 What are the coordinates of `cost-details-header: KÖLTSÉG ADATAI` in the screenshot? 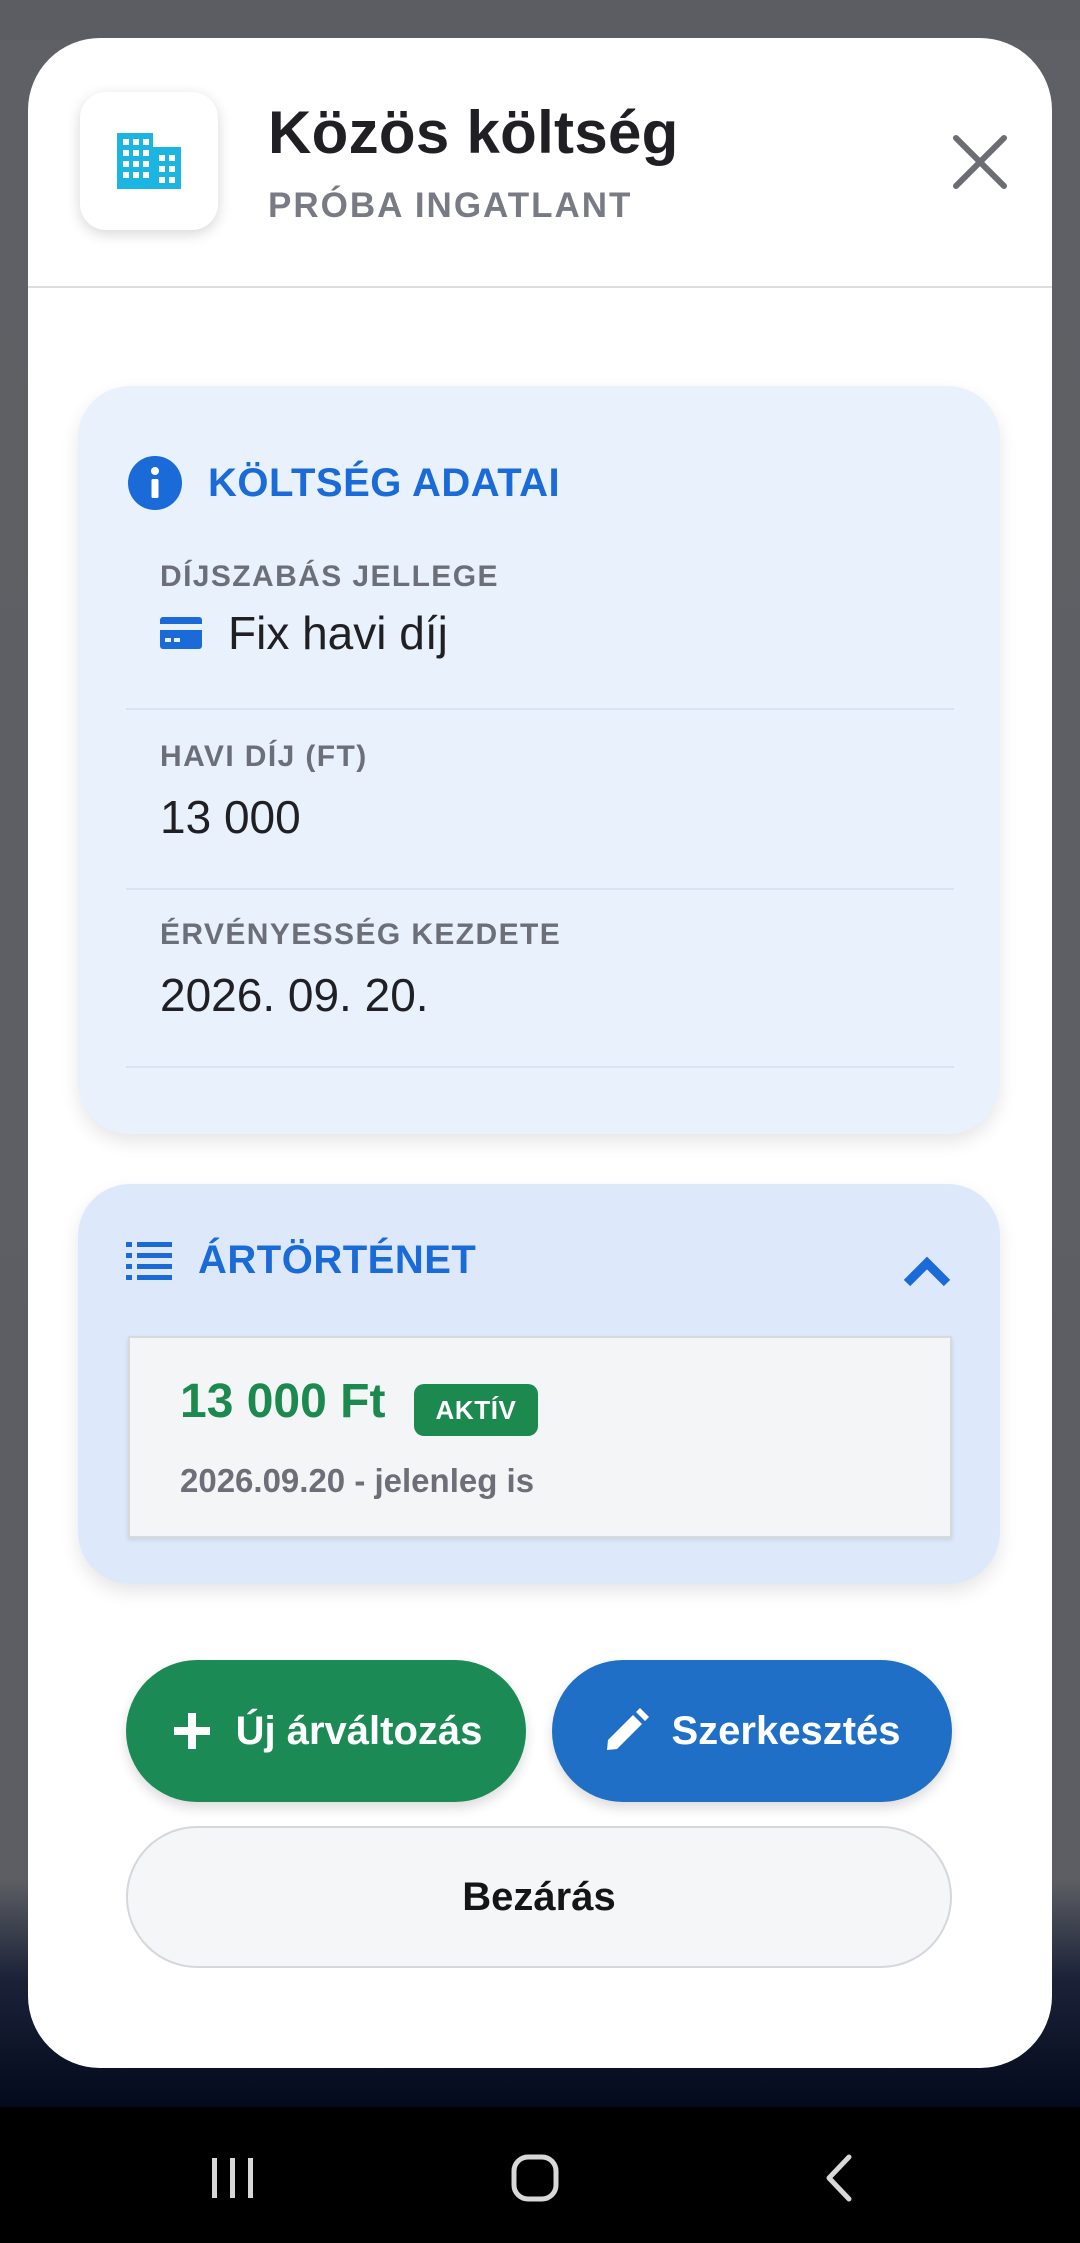 It's located at (344, 483).